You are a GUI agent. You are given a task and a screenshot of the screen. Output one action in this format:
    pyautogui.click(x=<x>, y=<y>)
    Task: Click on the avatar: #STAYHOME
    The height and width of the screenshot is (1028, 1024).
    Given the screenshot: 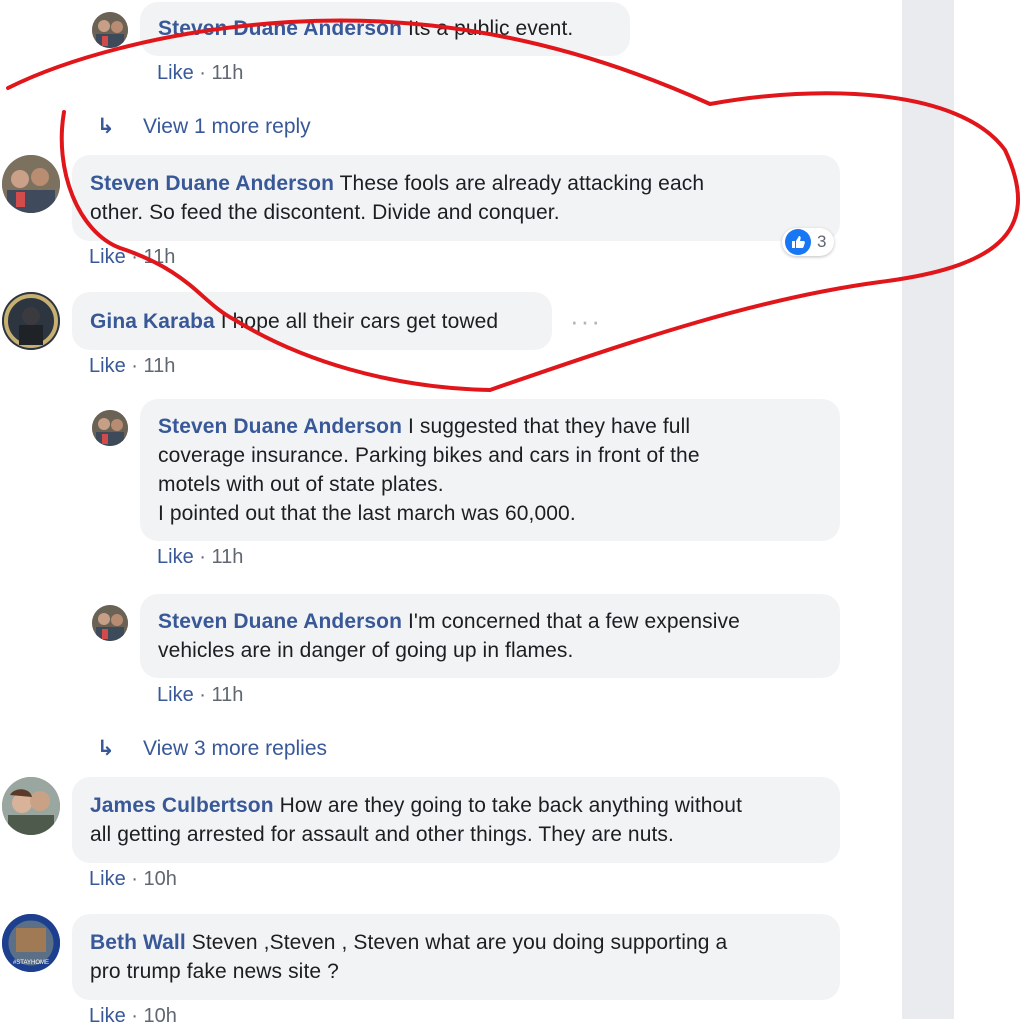 What is the action you would take?
    pyautogui.click(x=31, y=943)
    